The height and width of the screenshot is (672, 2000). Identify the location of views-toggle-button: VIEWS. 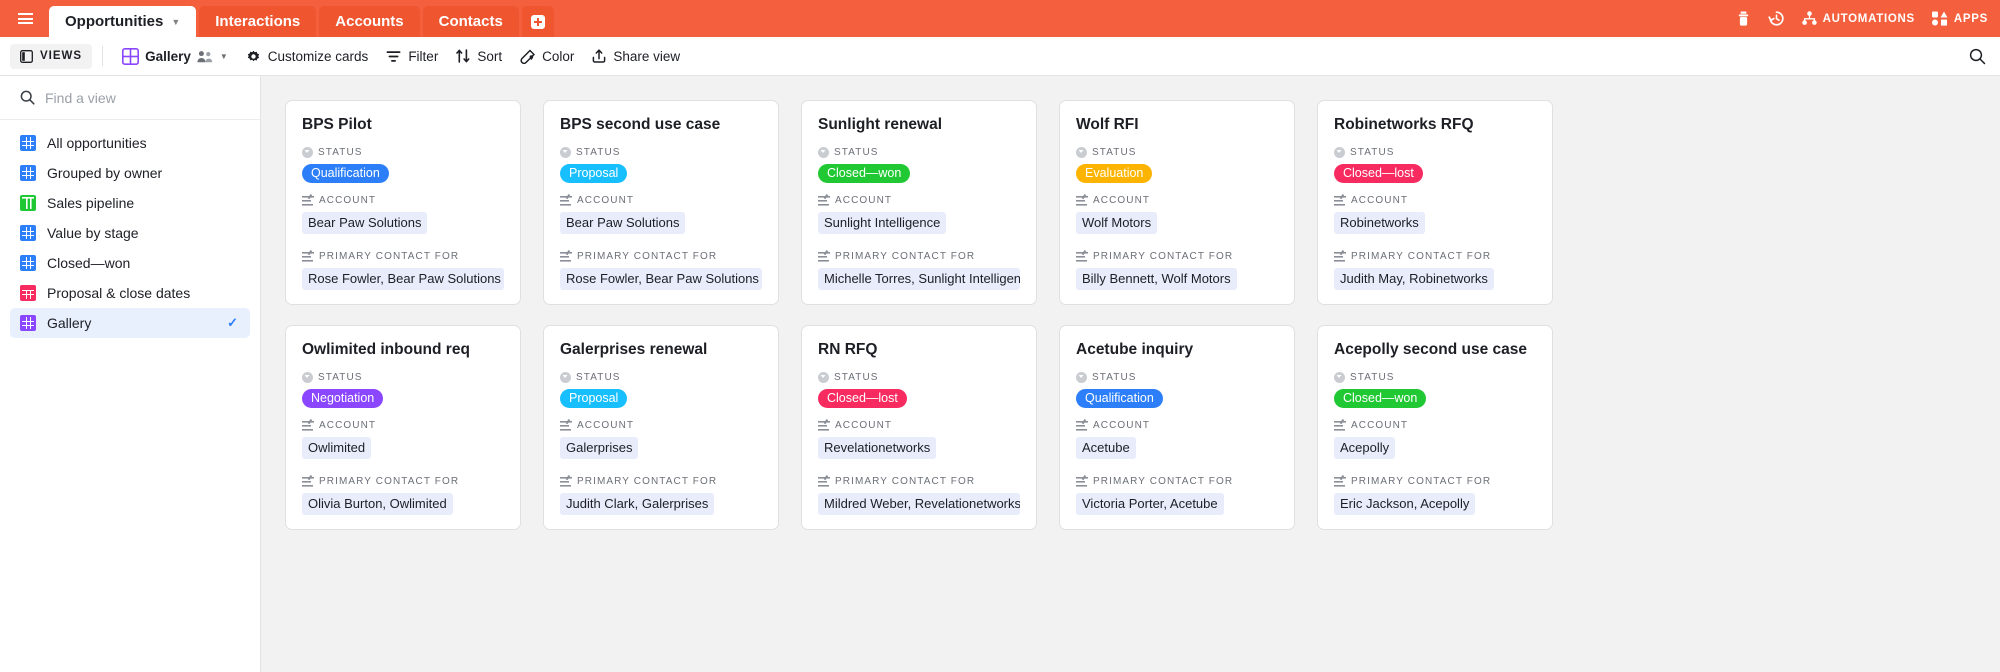
(51, 56).